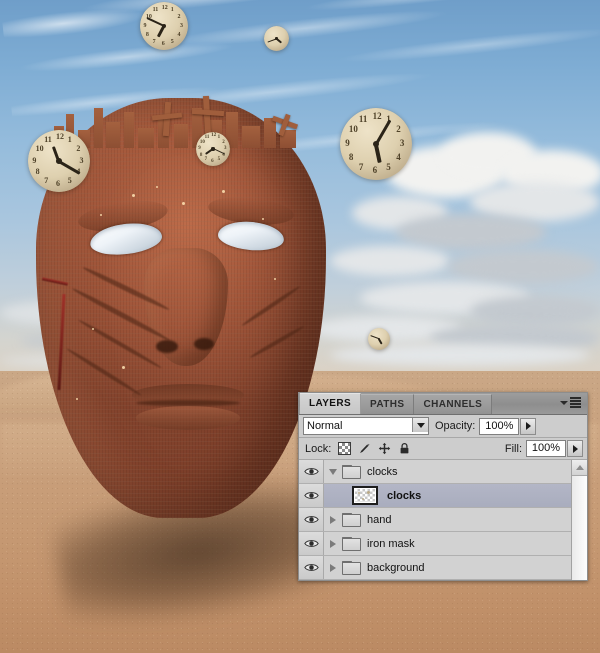 Image resolution: width=600 pixels, height=653 pixels. I want to click on blend-mode-select: Normal, so click(366, 426).